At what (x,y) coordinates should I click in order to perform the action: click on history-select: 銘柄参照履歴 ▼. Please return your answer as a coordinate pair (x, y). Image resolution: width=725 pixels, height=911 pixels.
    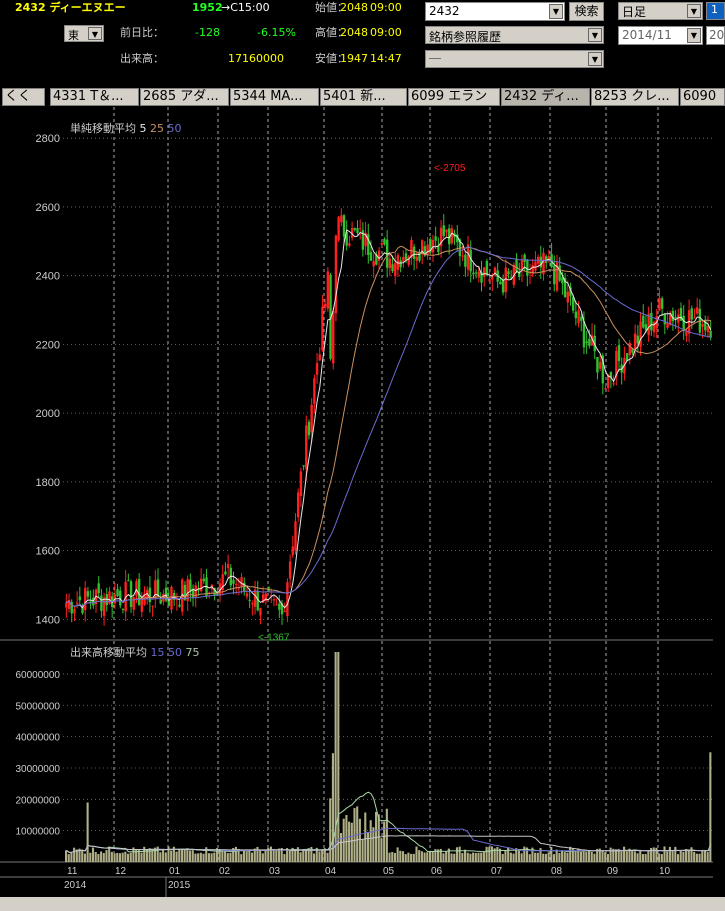
    Looking at the image, I should click on (514, 35).